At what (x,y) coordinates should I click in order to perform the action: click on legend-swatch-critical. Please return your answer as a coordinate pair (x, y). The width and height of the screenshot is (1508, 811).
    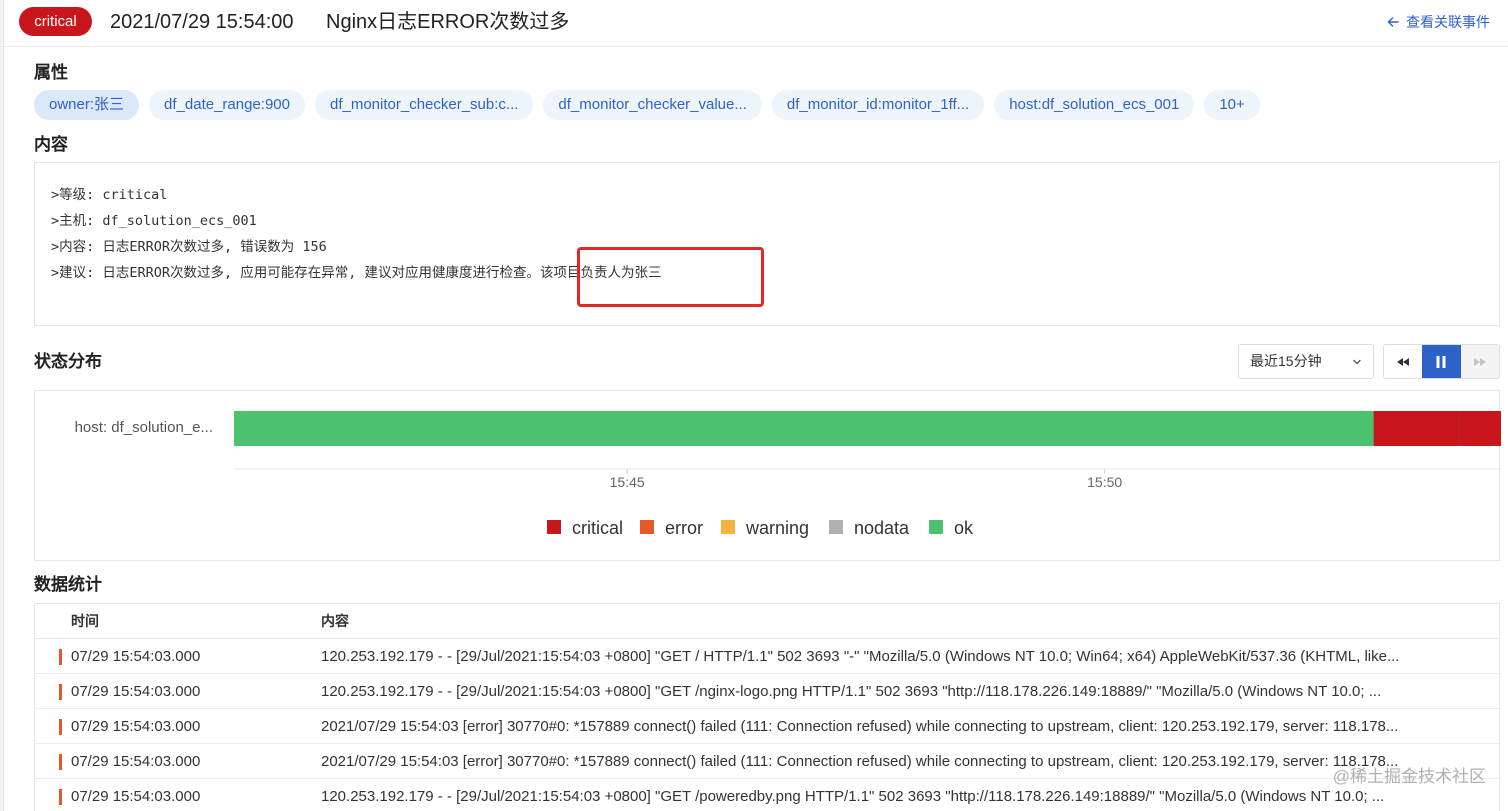
    Looking at the image, I should click on (554, 527).